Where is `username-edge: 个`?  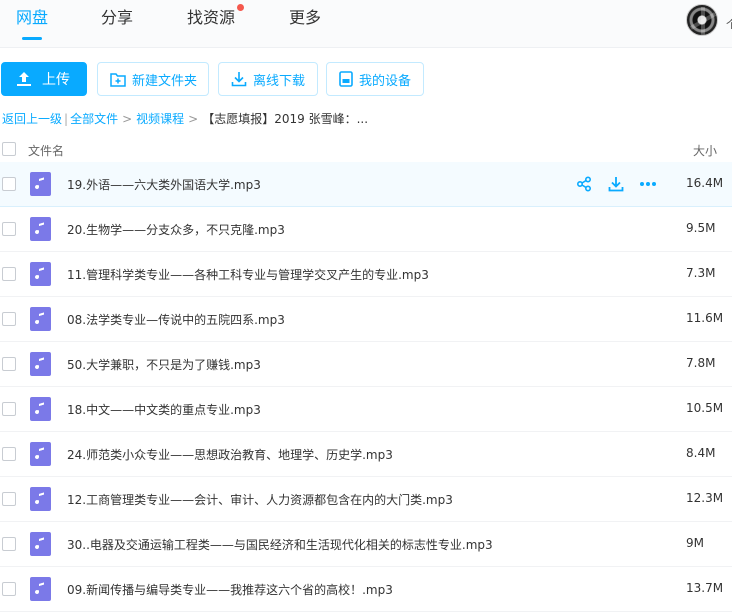
username-edge: 个 is located at coordinates (729, 24).